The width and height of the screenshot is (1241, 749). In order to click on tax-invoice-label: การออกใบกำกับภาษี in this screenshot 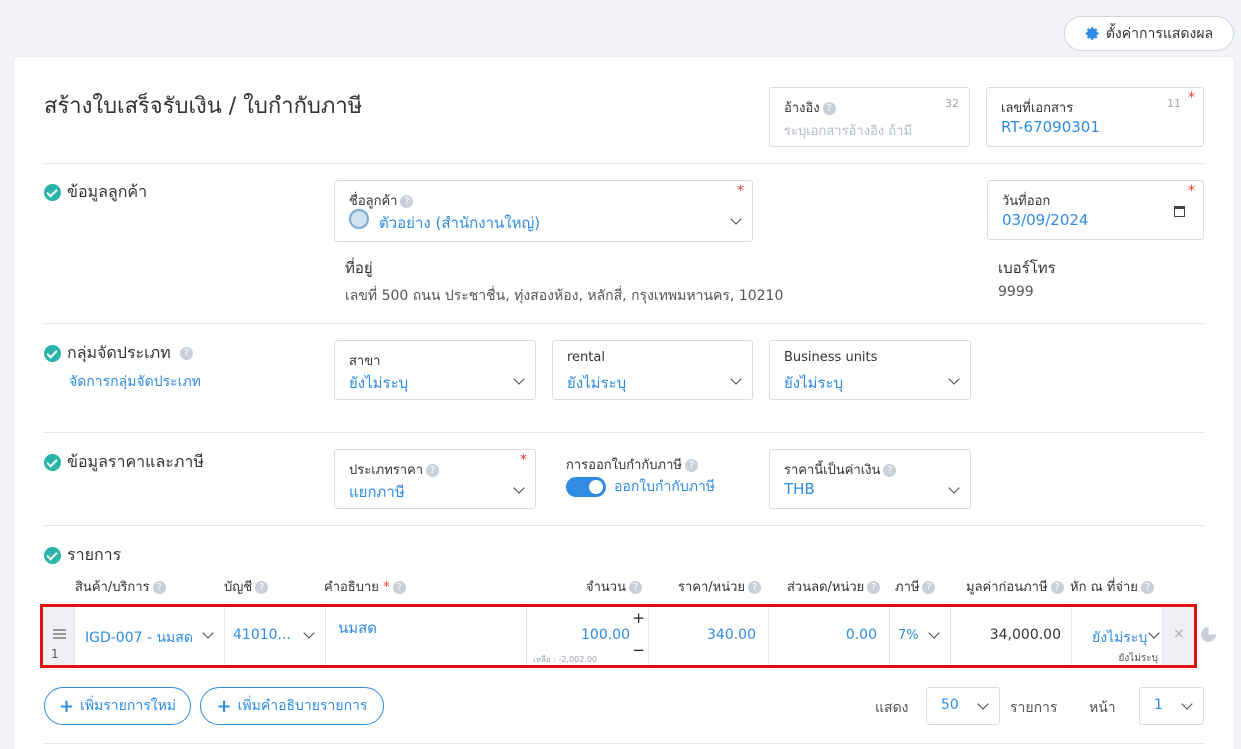, I will do `click(624, 465)`.